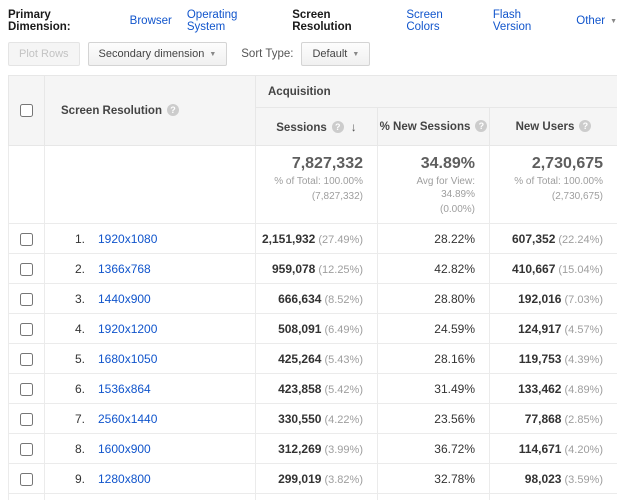  What do you see at coordinates (433, 184) in the screenshot?
I see `new-sessions-total-cell: 34.89% Avg for View: 34.89% (0.00%)` at bounding box center [433, 184].